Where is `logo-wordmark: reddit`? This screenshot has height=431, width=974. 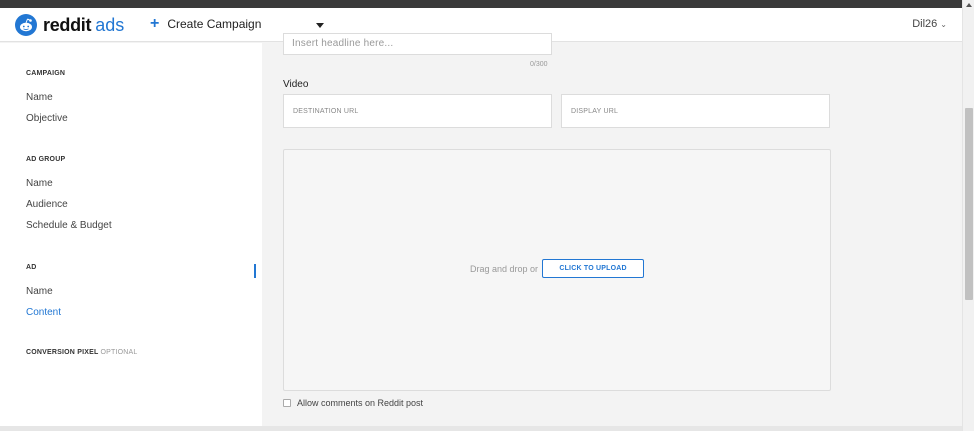 logo-wordmark: reddit is located at coordinates (67, 24).